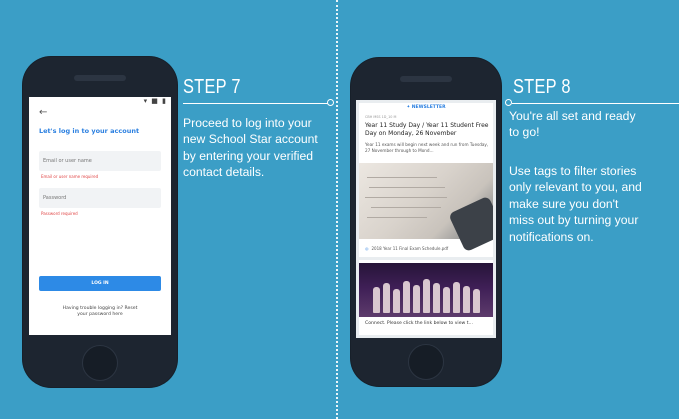  I want to click on email-field: Email or user name, so click(100, 161).